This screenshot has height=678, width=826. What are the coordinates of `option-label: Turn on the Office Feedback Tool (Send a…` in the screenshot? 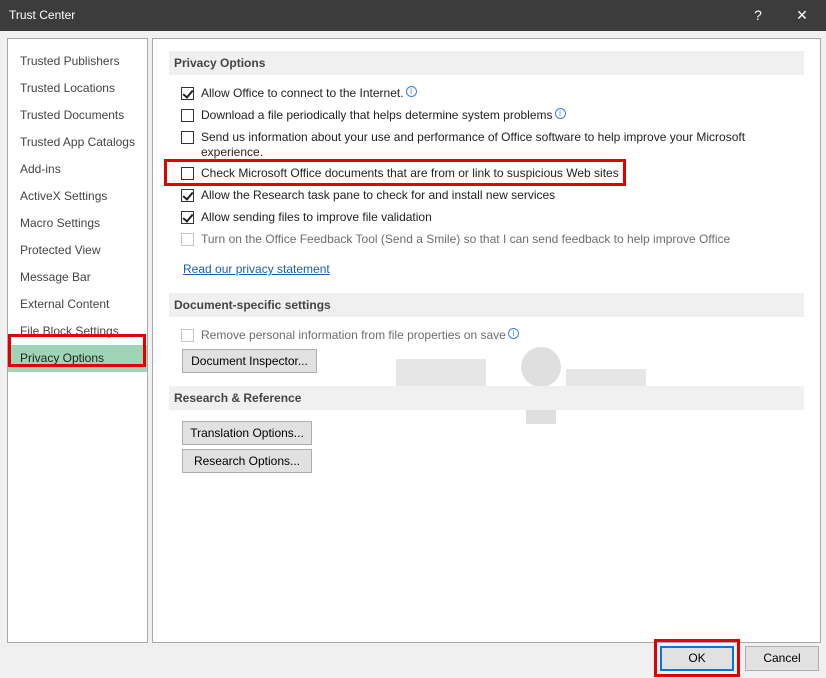 It's located at (466, 239).